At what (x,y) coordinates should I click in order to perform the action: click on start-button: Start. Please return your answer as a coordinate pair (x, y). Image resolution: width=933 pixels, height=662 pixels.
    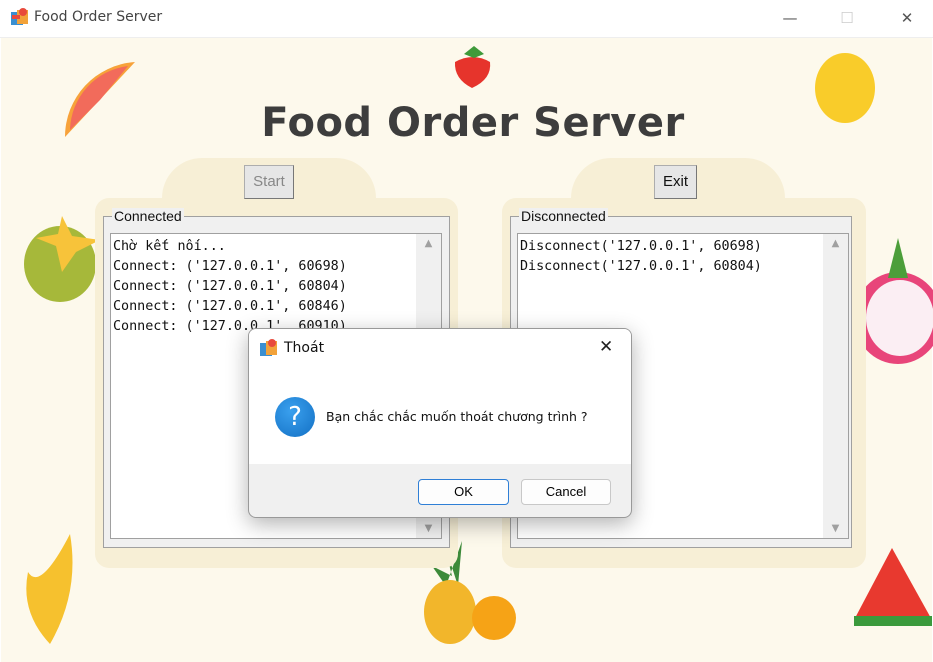
    Looking at the image, I should click on (269, 182).